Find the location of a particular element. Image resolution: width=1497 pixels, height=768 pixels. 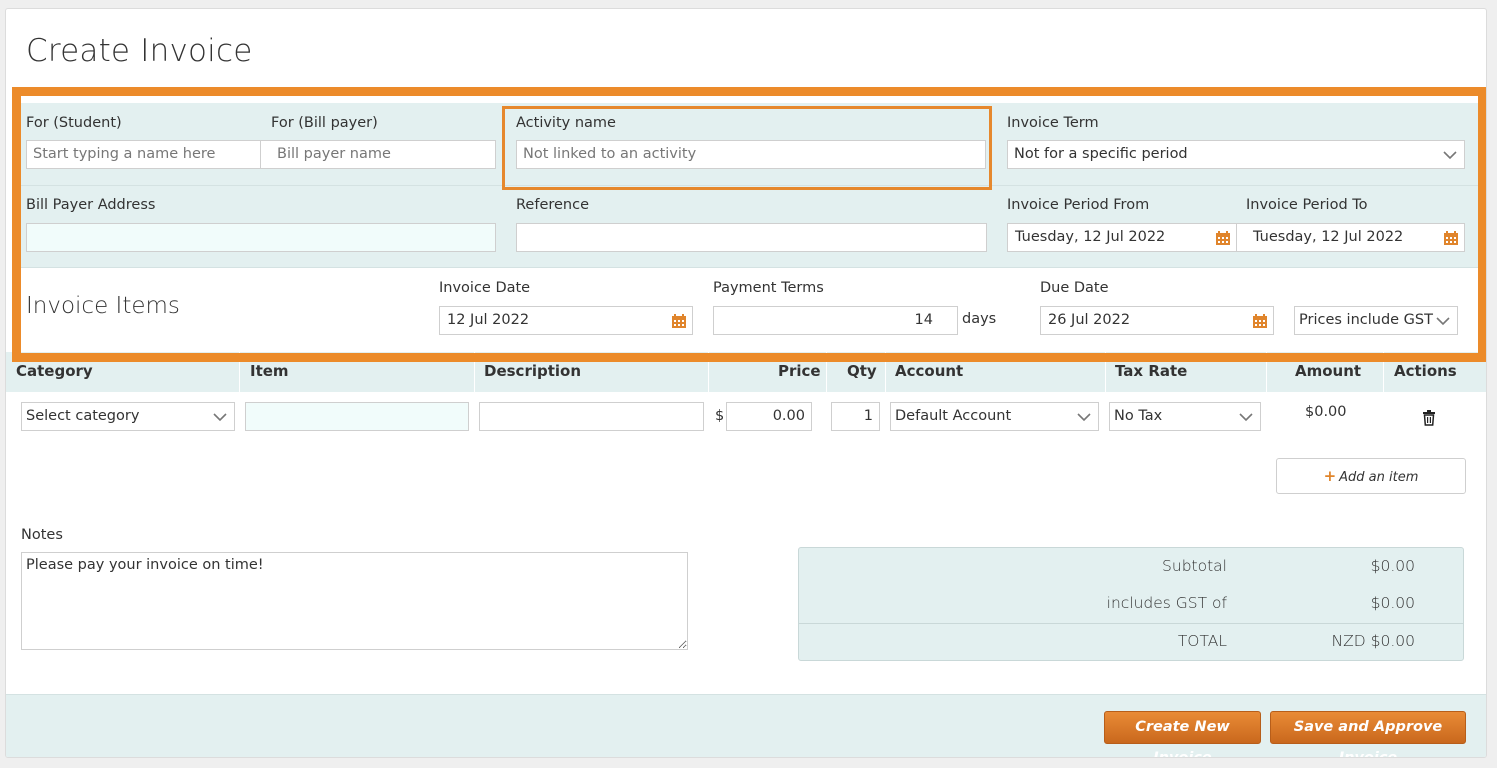

create-invoice-button: Create New Invoice is located at coordinates (1182, 734).